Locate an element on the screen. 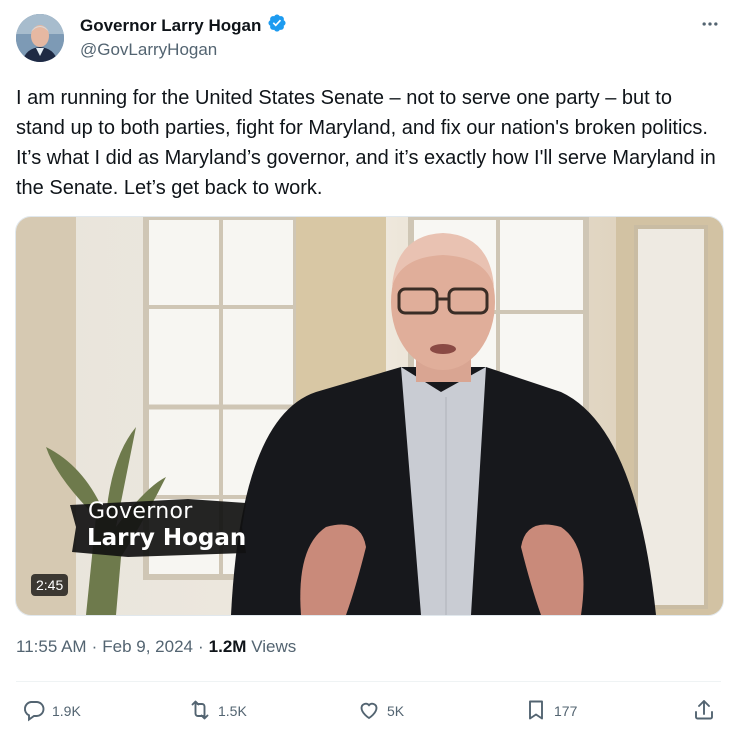 The image size is (736, 737). repost-icon is located at coordinates (200, 711).